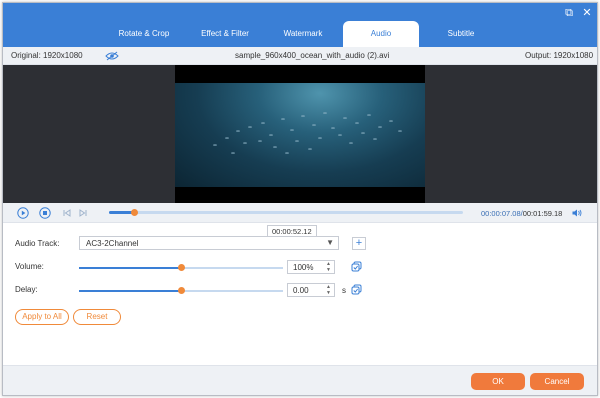 This screenshot has width=600, height=398. I want to click on volume-slider-handle, so click(181, 267).